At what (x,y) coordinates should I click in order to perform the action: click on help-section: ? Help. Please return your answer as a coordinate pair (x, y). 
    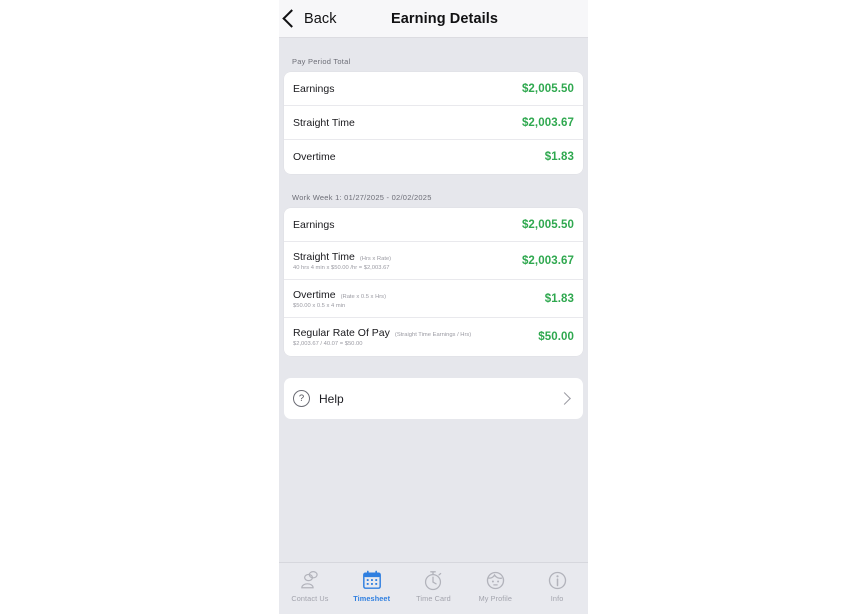
    Looking at the image, I should click on (433, 387).